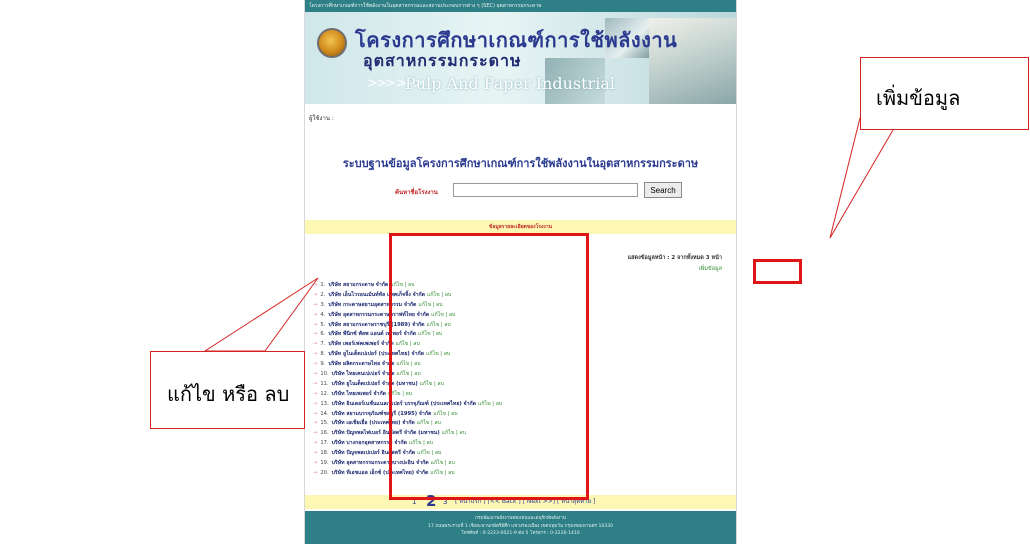 This screenshot has width=1030, height=544. I want to click on callout-pointer-right, so click(865, 178).